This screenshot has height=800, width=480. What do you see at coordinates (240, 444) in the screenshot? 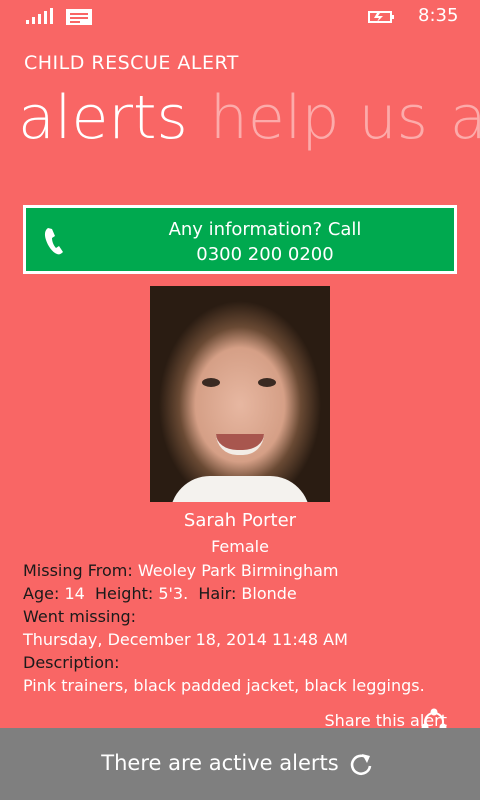
I see `photo-smile` at bounding box center [240, 444].